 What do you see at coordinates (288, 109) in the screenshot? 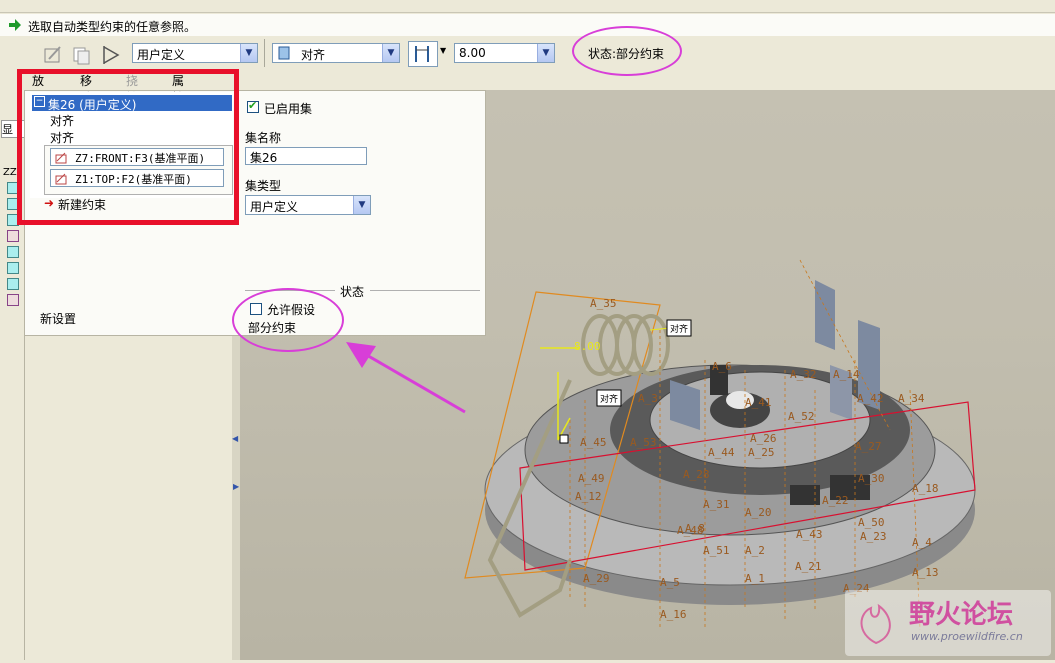
I see `enabled-set-label: 已启用集` at bounding box center [288, 109].